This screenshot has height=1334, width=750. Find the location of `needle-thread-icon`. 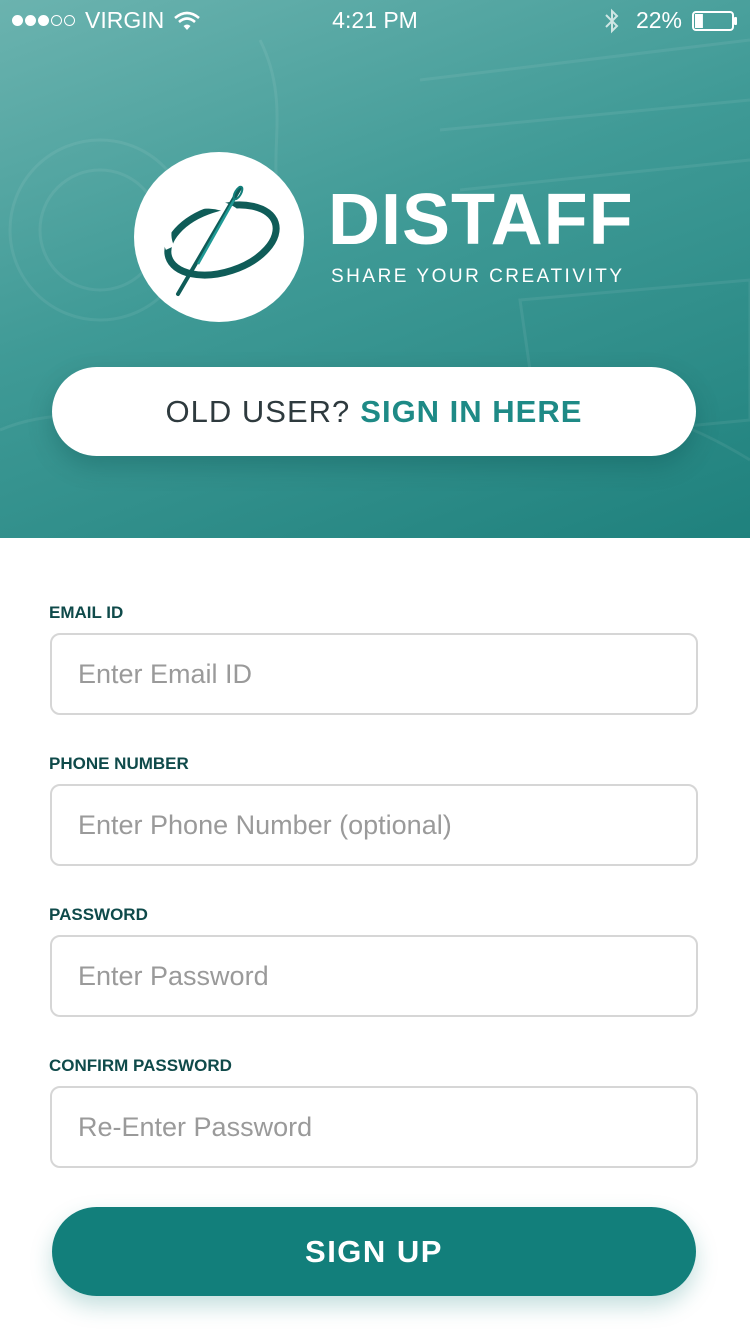

needle-thread-icon is located at coordinates (221, 240).